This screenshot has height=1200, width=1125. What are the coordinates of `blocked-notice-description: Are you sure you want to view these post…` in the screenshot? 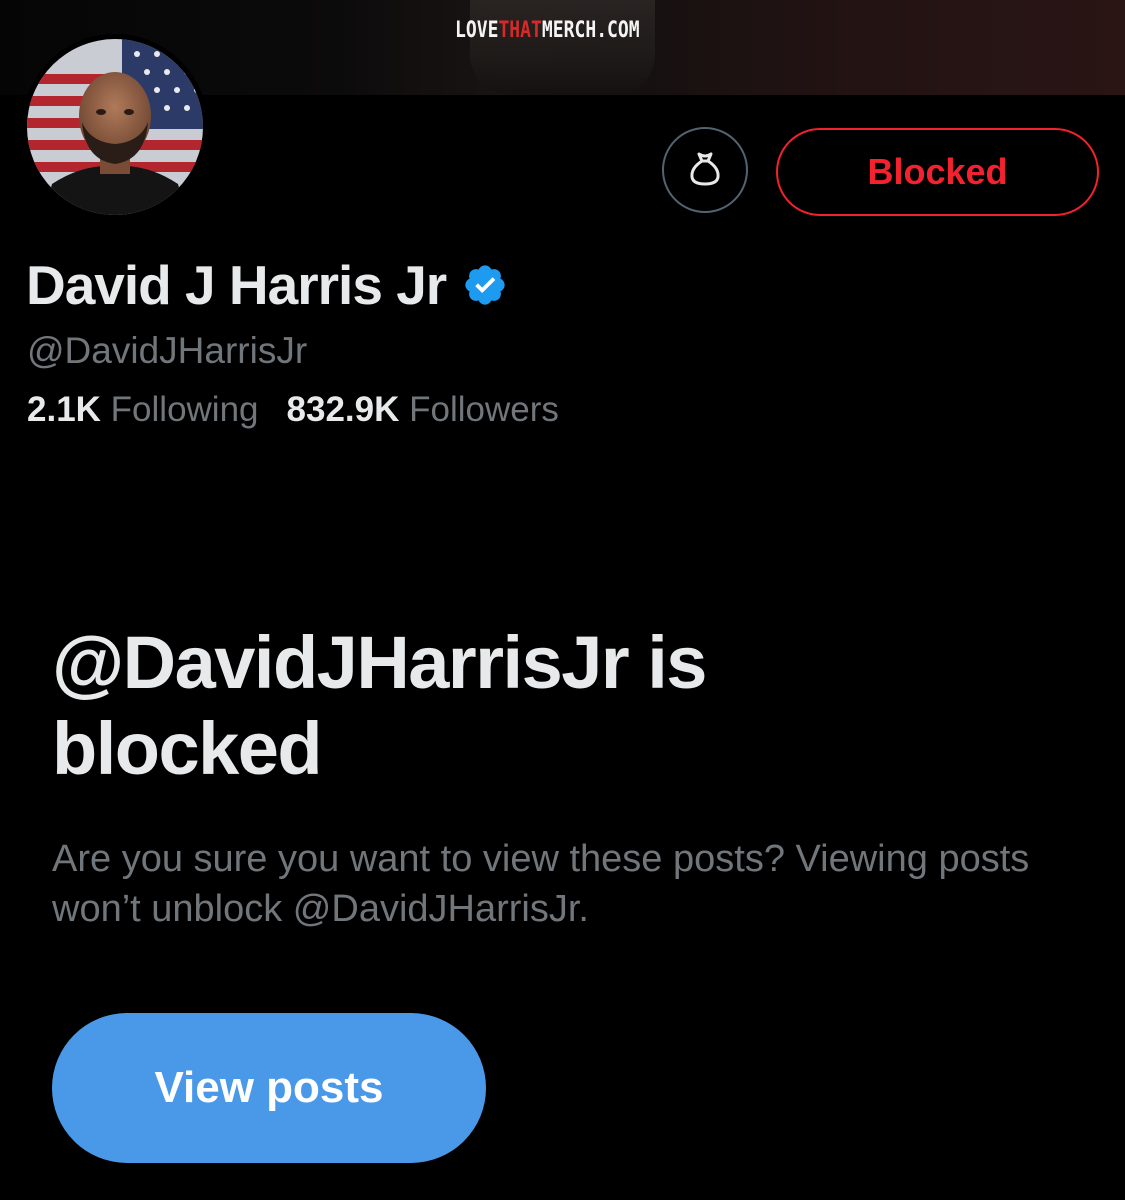 It's located at (541, 884).